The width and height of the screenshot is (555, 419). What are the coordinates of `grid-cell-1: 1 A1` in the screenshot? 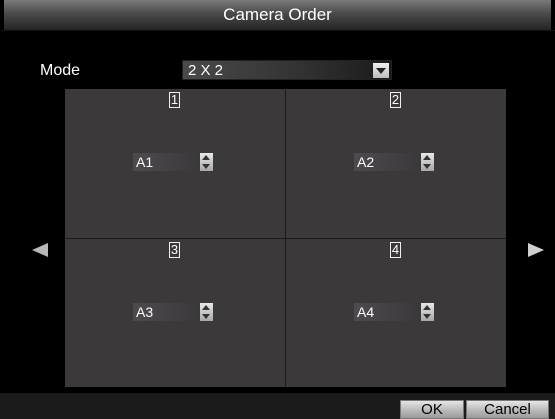 It's located at (175, 163).